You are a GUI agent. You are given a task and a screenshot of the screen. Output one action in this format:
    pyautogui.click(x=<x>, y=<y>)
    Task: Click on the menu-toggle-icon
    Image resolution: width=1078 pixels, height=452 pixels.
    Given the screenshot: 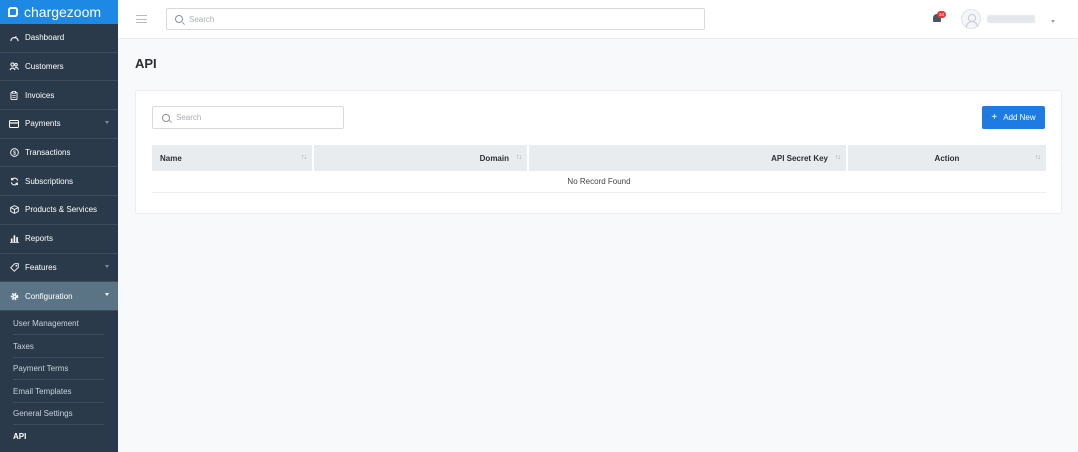 What is the action you would take?
    pyautogui.click(x=141, y=19)
    